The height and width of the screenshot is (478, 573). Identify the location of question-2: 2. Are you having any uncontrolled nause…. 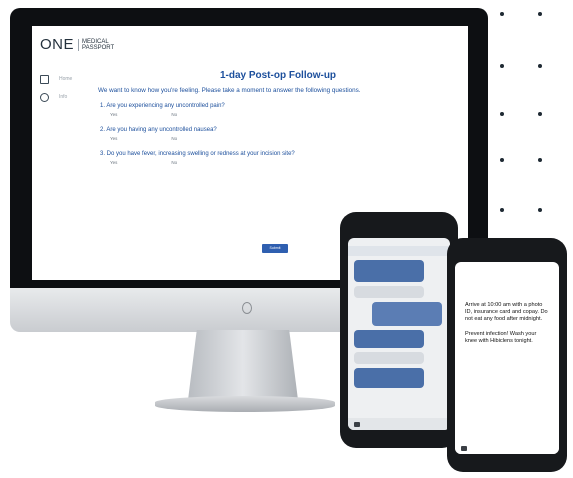
(279, 134).